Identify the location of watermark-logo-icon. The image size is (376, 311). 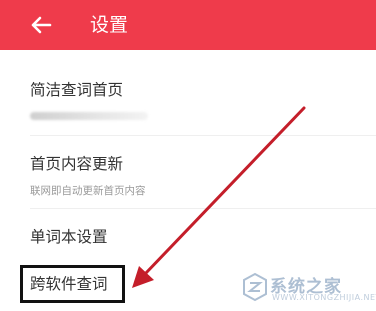
(255, 287).